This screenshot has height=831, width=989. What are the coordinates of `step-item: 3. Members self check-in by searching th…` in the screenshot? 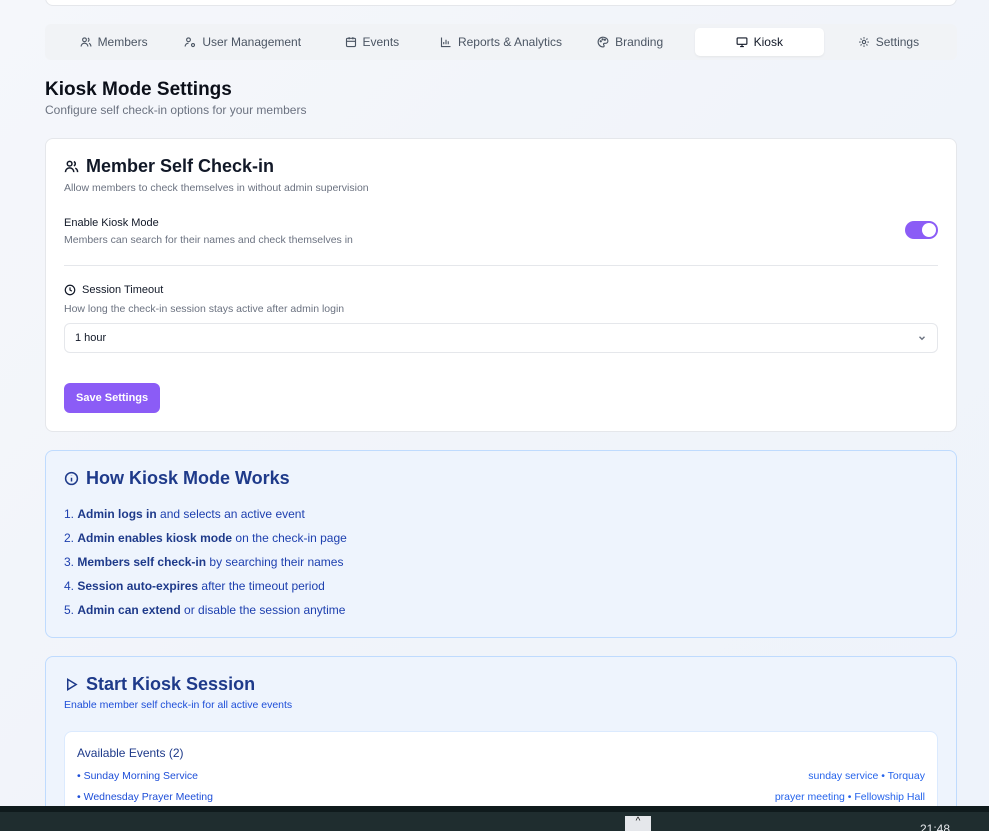 It's located at (204, 562).